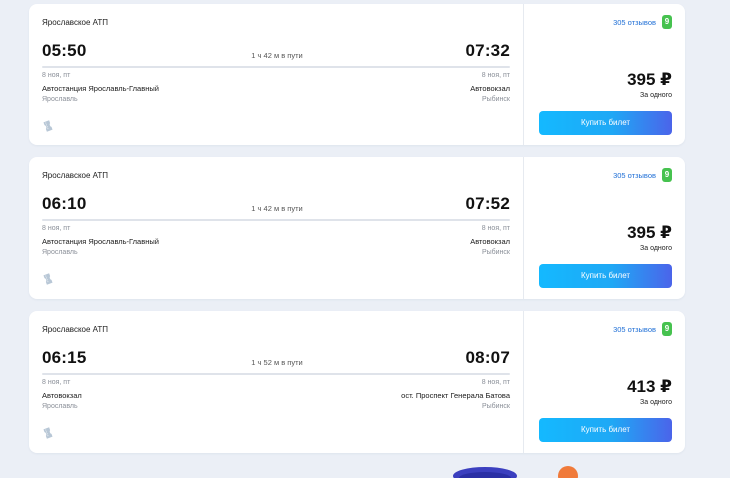 This screenshot has height=478, width=730. Describe the element at coordinates (64, 203) in the screenshot. I see `departure-time: 06:10` at that location.